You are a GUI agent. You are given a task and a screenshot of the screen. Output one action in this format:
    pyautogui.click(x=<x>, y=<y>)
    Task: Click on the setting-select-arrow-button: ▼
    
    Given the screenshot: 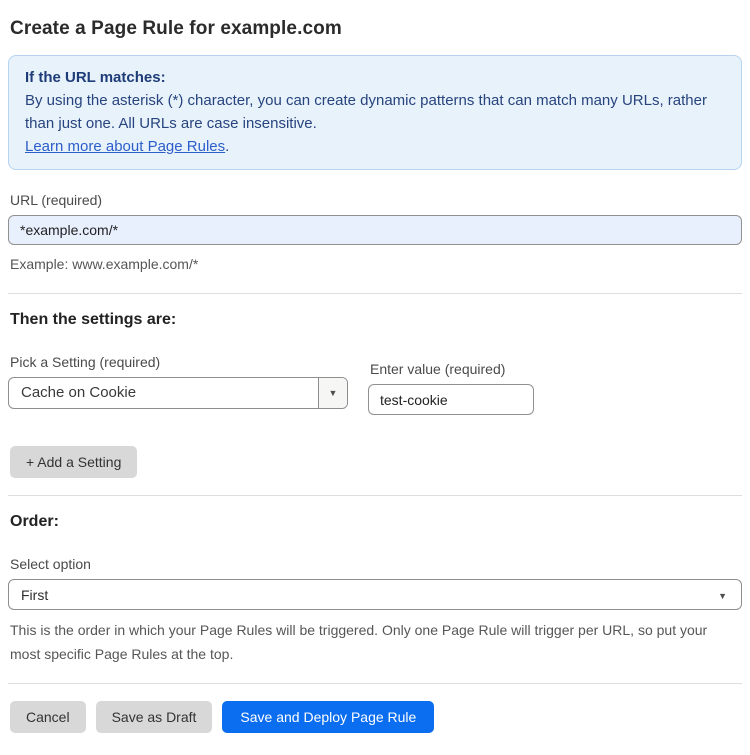 What is the action you would take?
    pyautogui.click(x=332, y=393)
    